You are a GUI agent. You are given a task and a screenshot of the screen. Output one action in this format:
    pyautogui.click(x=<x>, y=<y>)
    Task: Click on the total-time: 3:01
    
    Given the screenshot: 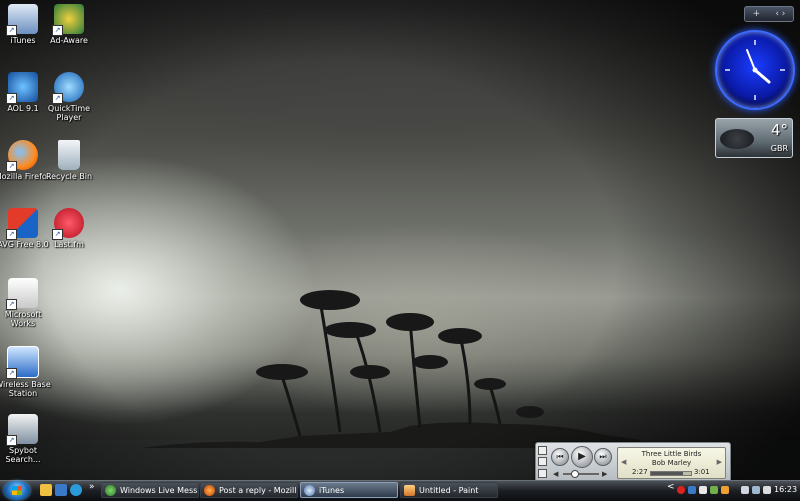 What is the action you would take?
    pyautogui.click(x=702, y=472)
    